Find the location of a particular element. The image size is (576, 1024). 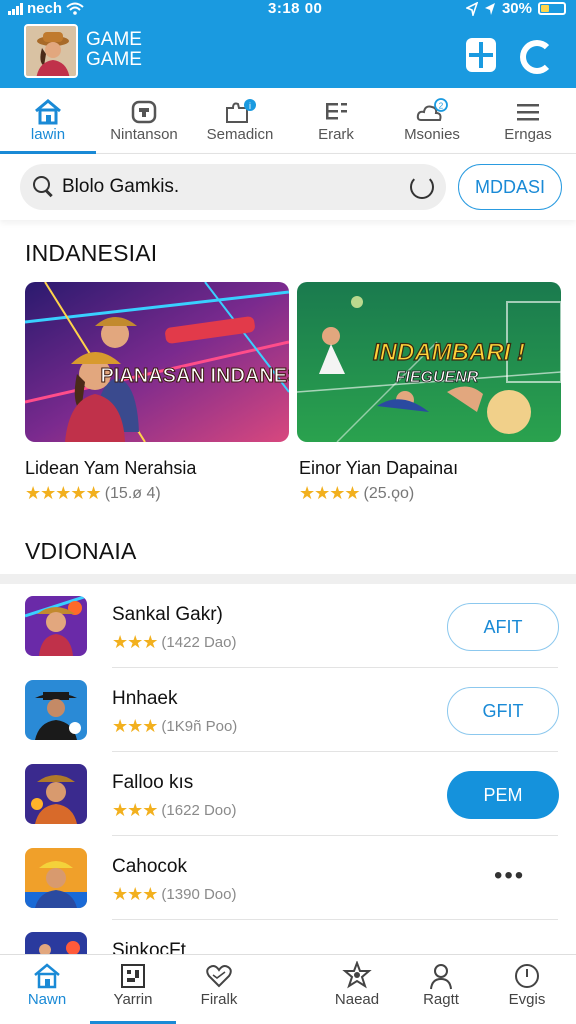

nav-evgis: Evgis is located at coordinates (527, 991).